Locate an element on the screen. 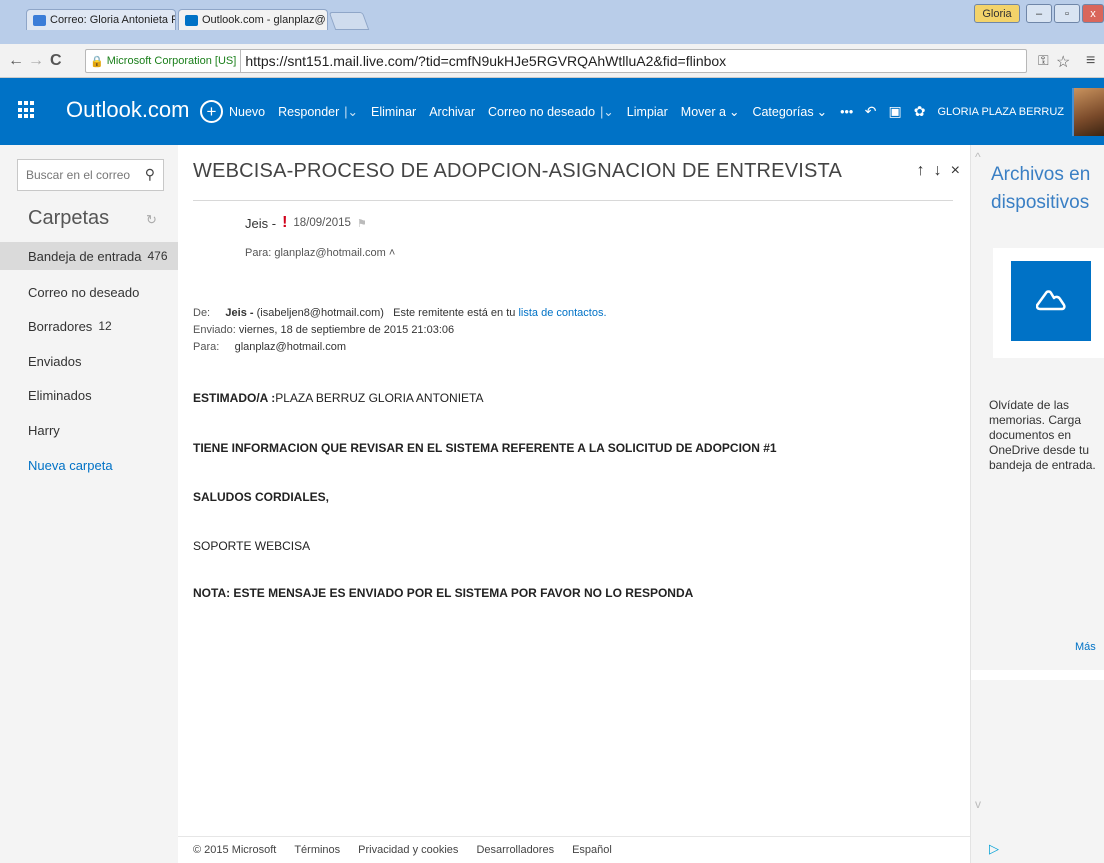 The height and width of the screenshot is (863, 1104). folder-harry: Harry is located at coordinates (89, 430).